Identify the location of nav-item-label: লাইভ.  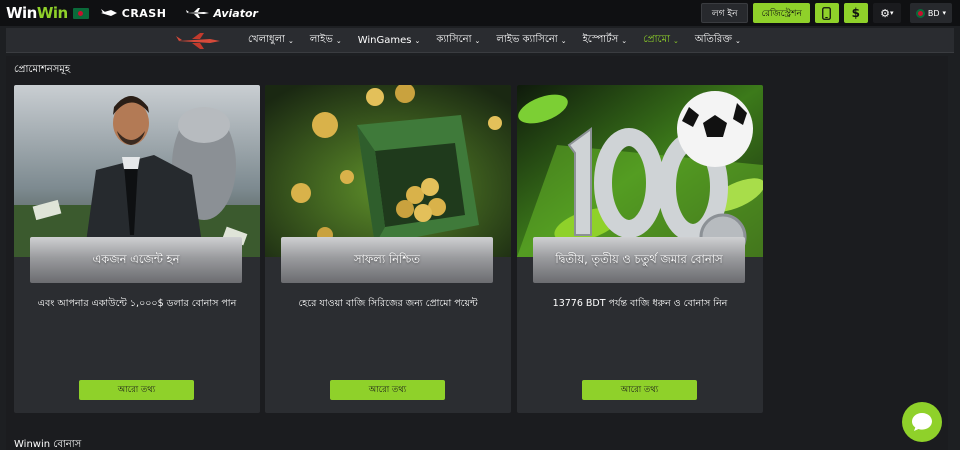
(321, 39).